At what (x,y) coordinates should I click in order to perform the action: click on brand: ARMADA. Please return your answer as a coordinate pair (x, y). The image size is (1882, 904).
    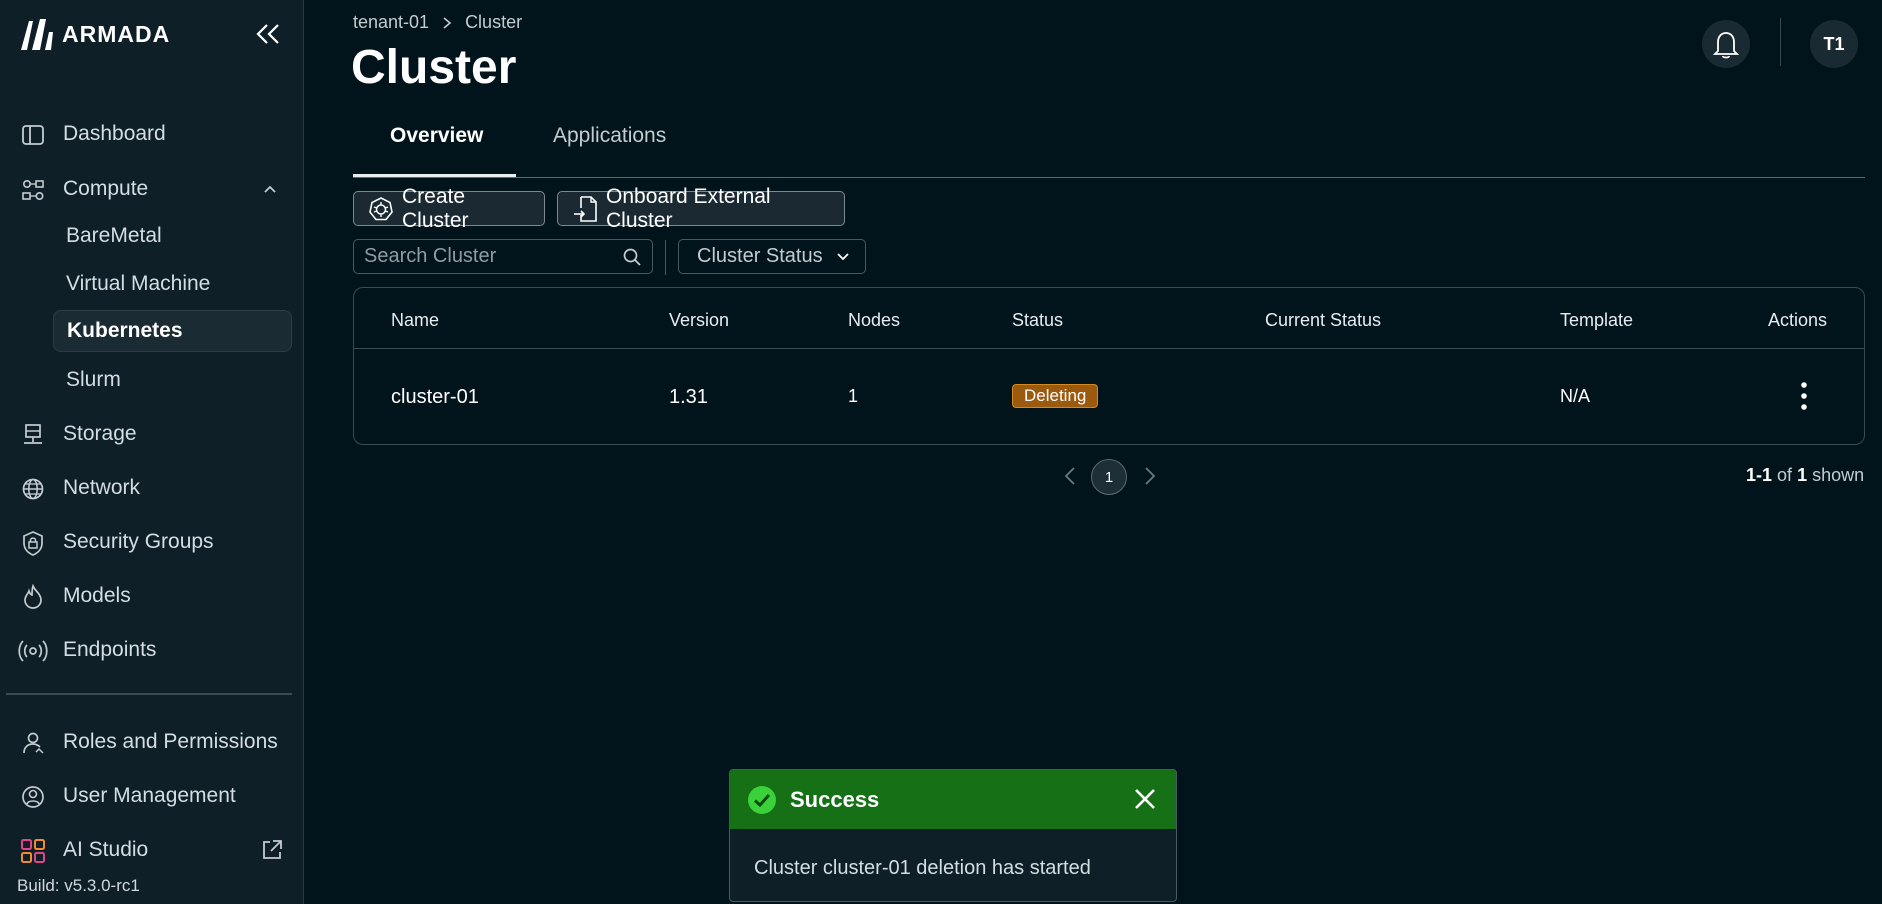
    Looking at the image, I should click on (94, 34).